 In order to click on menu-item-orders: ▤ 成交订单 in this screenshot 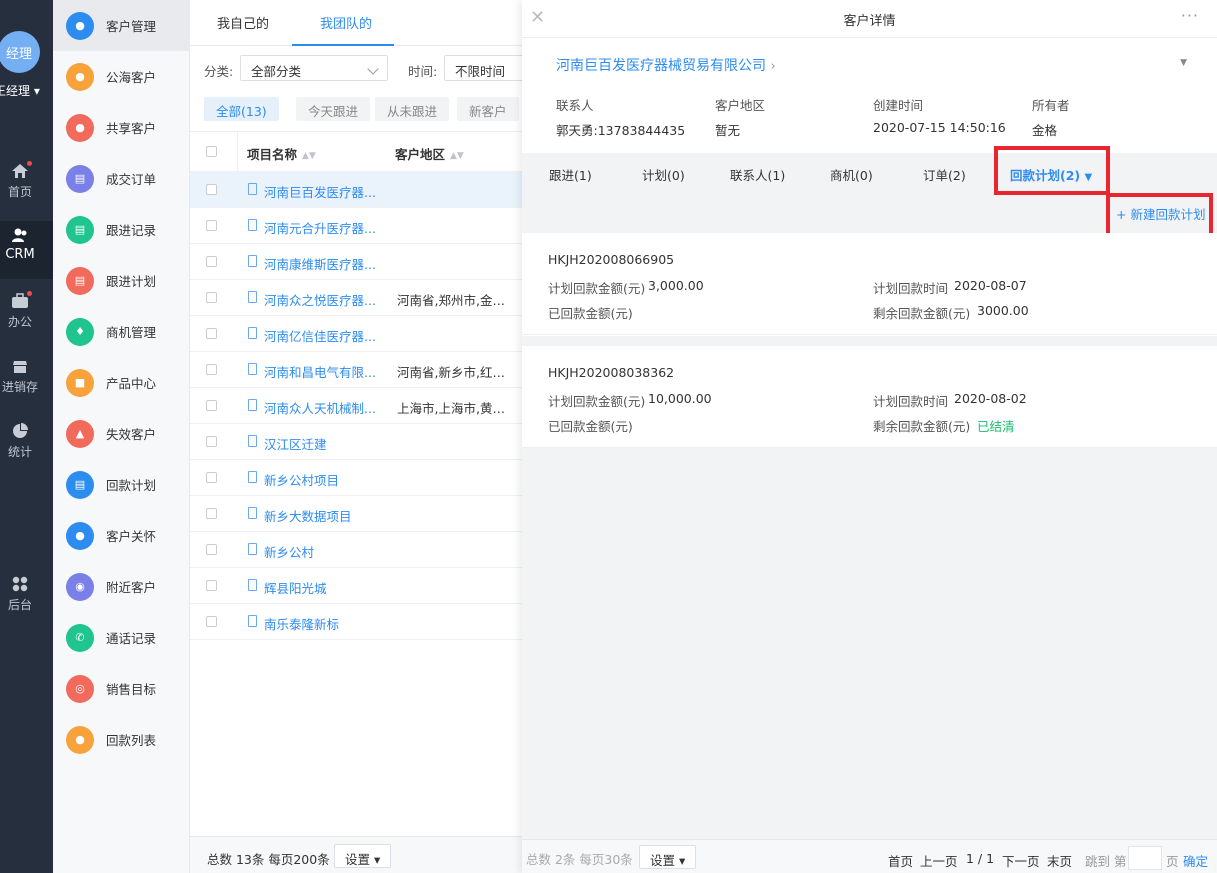, I will do `click(121, 178)`.